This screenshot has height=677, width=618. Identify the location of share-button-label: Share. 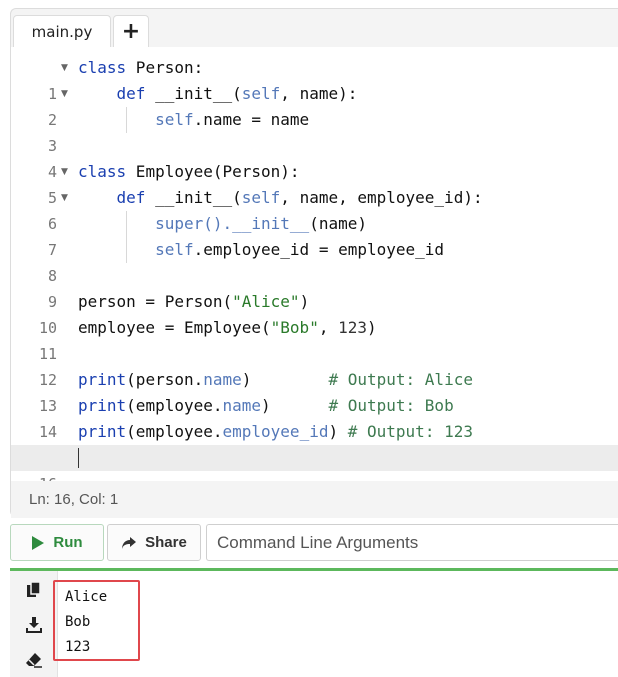
(166, 542).